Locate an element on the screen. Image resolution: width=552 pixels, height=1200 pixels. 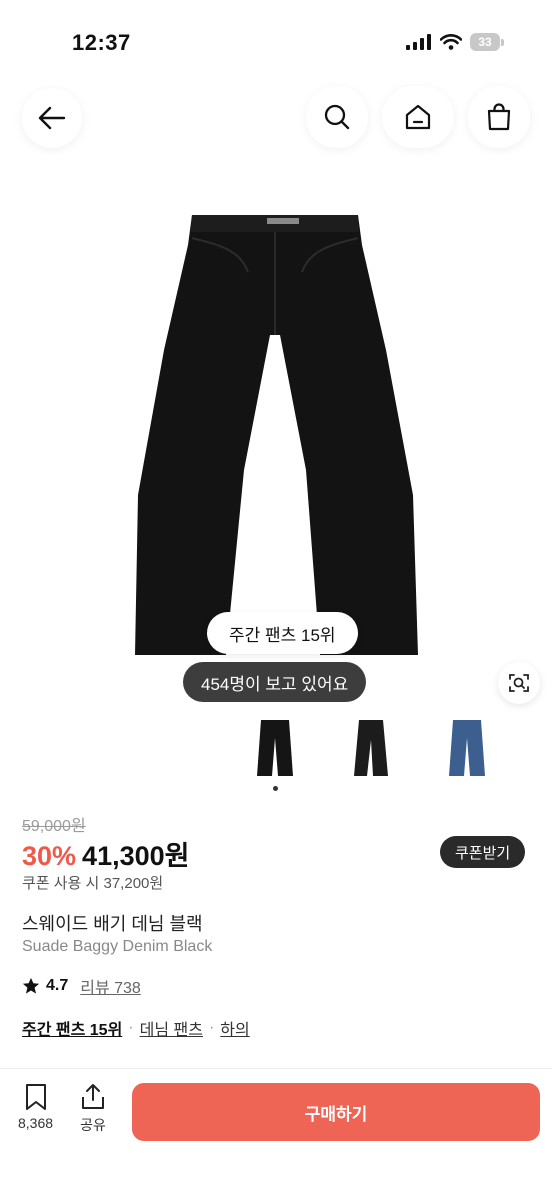
review-link: 리뷰 738 is located at coordinates (110, 986).